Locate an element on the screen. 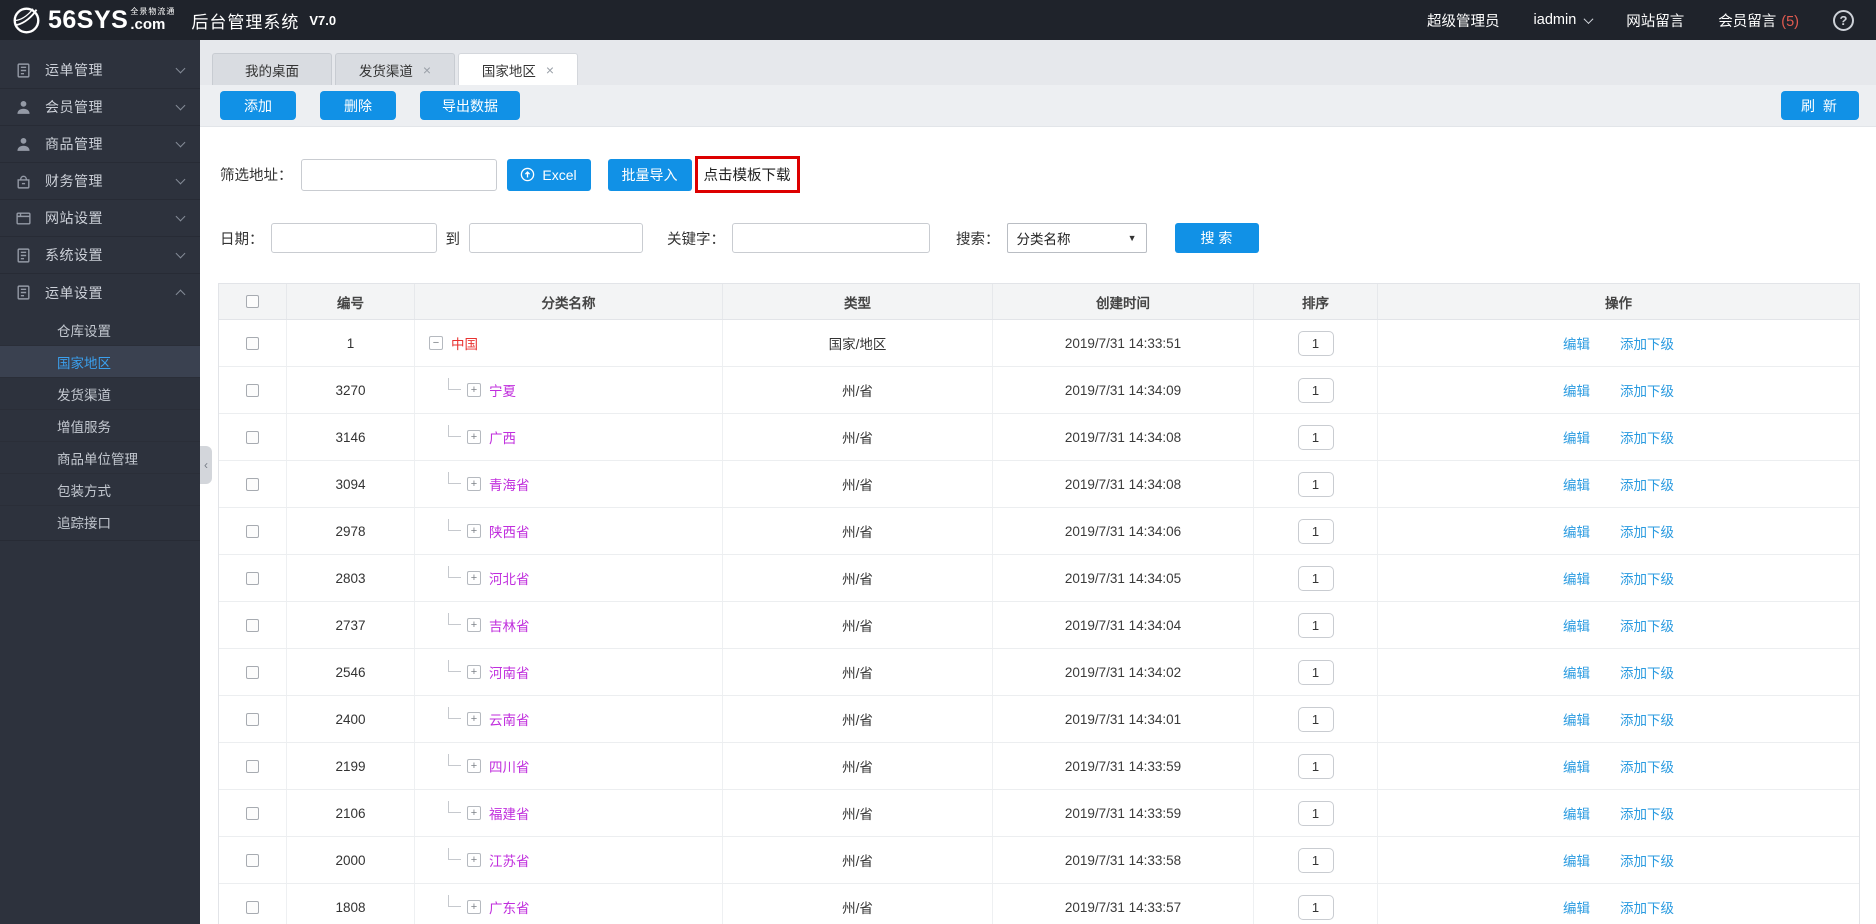  sidebar-item-member-mgmt: 会员管理 is located at coordinates (100, 107).